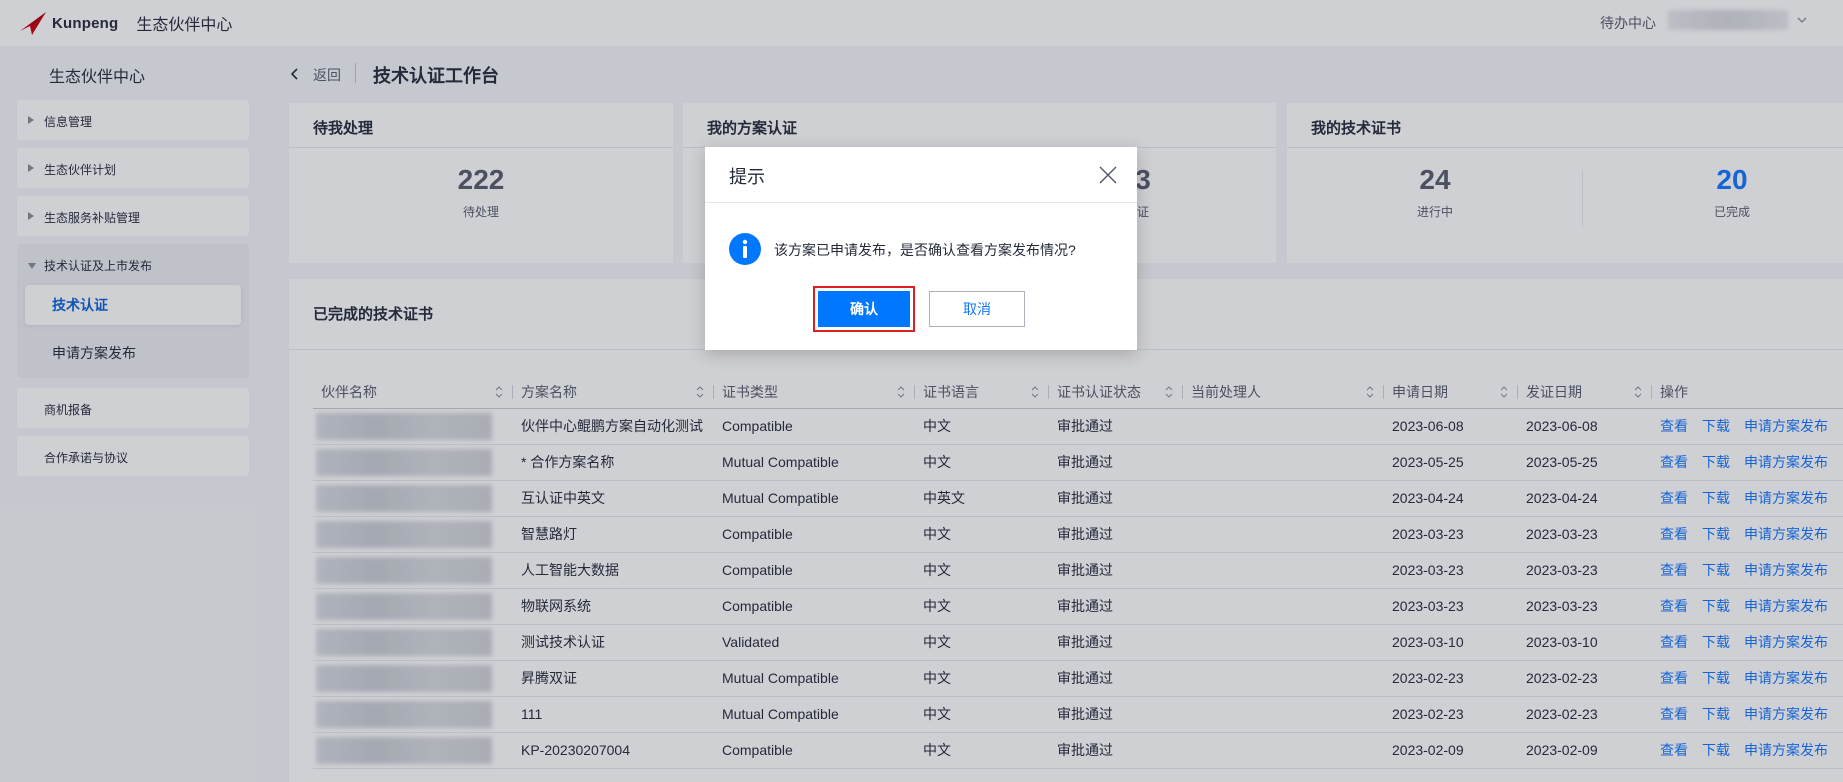  What do you see at coordinates (1108, 175) in the screenshot?
I see `close-icon` at bounding box center [1108, 175].